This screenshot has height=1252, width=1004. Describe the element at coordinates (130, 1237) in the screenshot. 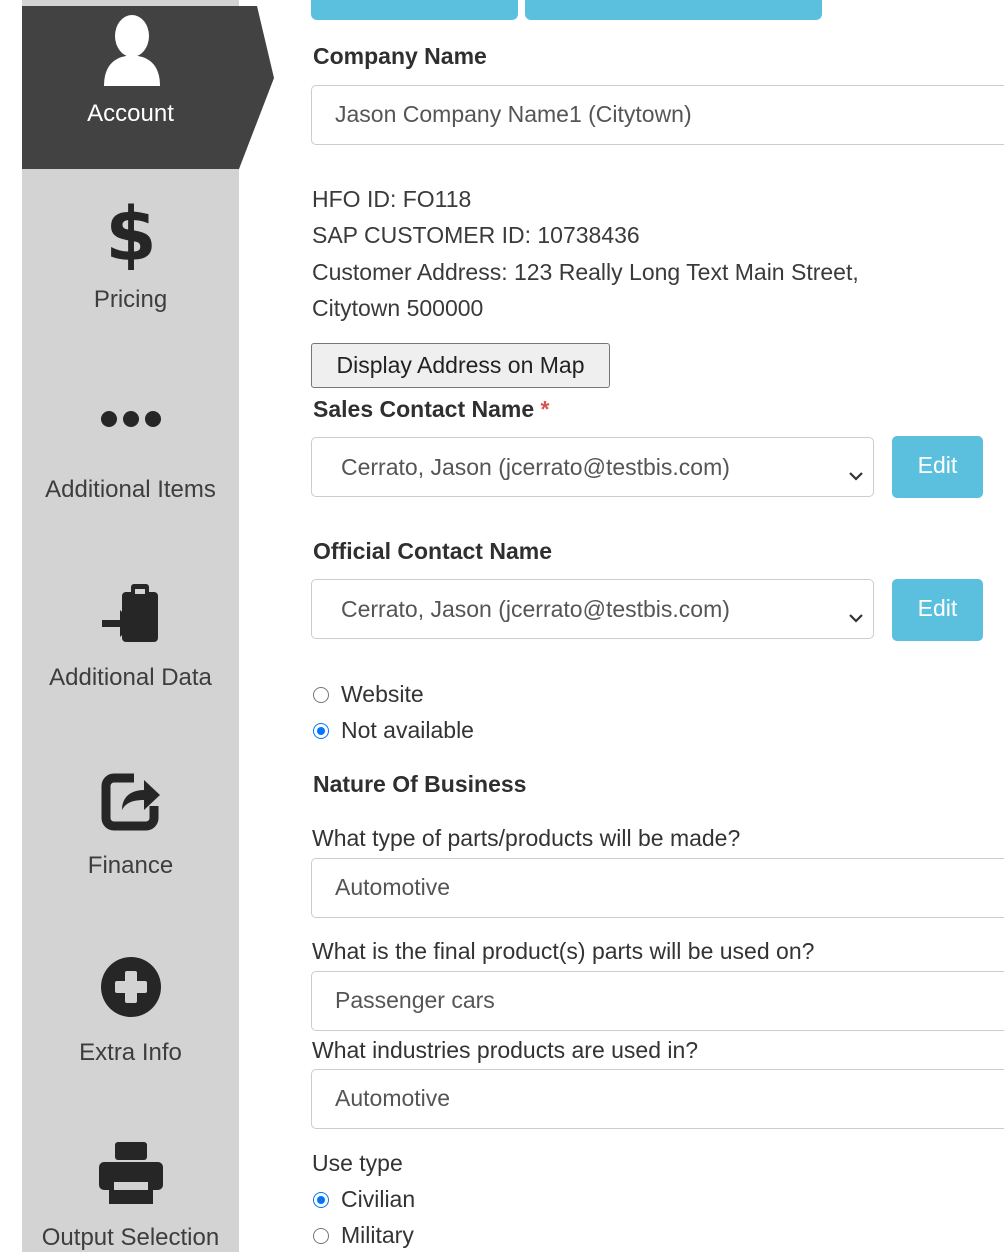

I see `sidebar-item-label: Output Selection` at that location.